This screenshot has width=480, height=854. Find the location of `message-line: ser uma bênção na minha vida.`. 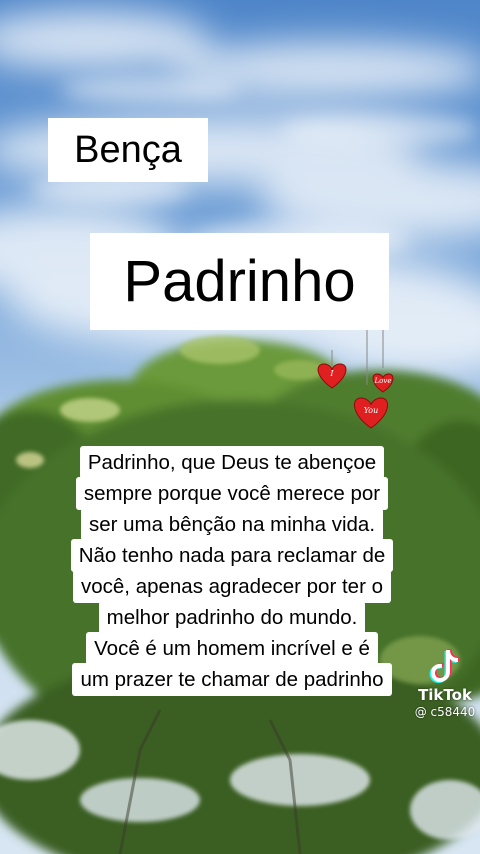

message-line: ser uma bênção na minha vida. is located at coordinates (232, 524).